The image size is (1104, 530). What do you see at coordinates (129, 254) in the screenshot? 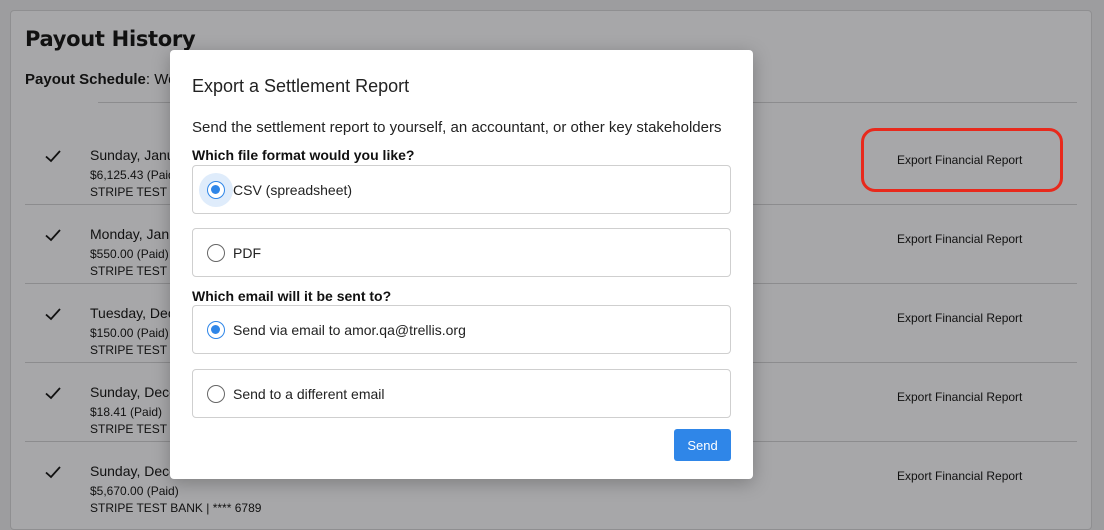
I see `payout-amount: $550.00 (Paid)` at bounding box center [129, 254].